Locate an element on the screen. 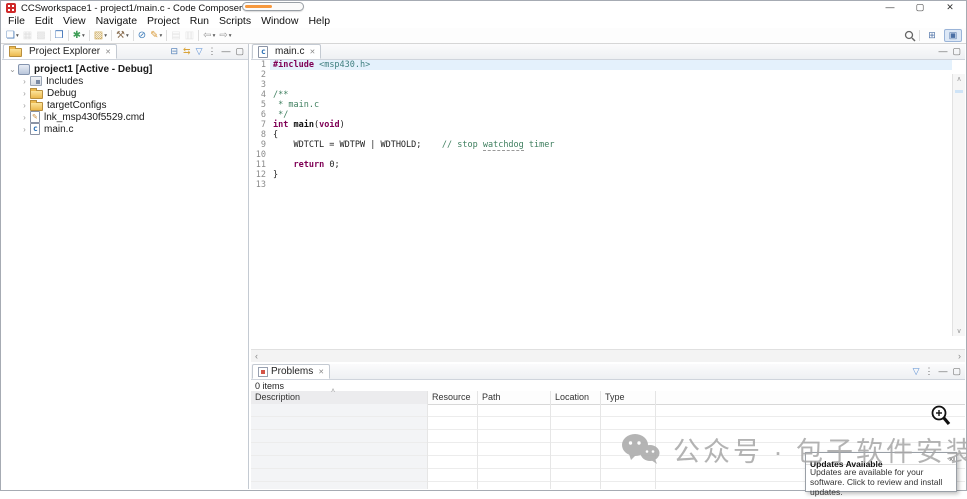  code-line-12: 12} is located at coordinates (601, 175).